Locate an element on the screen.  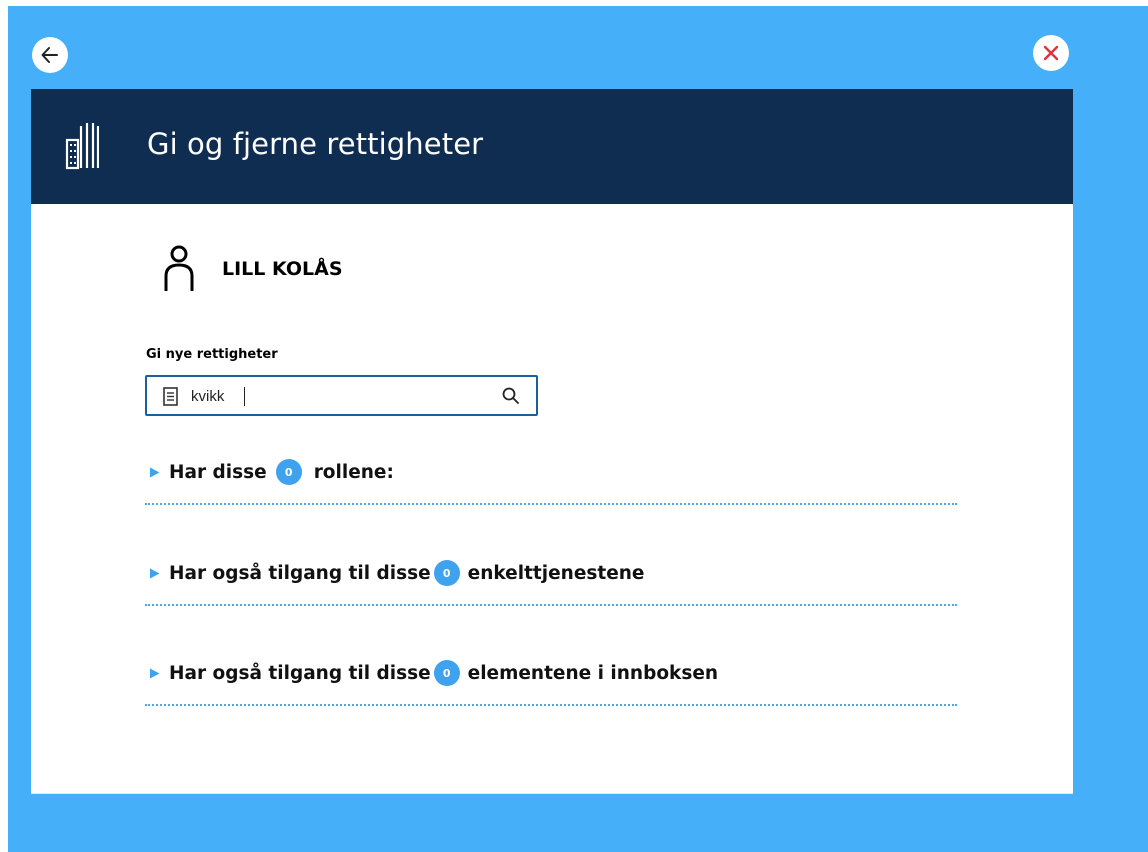
search-input is located at coordinates (341, 396).